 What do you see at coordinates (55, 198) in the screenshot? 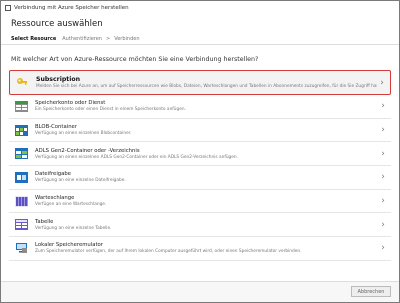
I see `option-title: Warteschlange` at bounding box center [55, 198].